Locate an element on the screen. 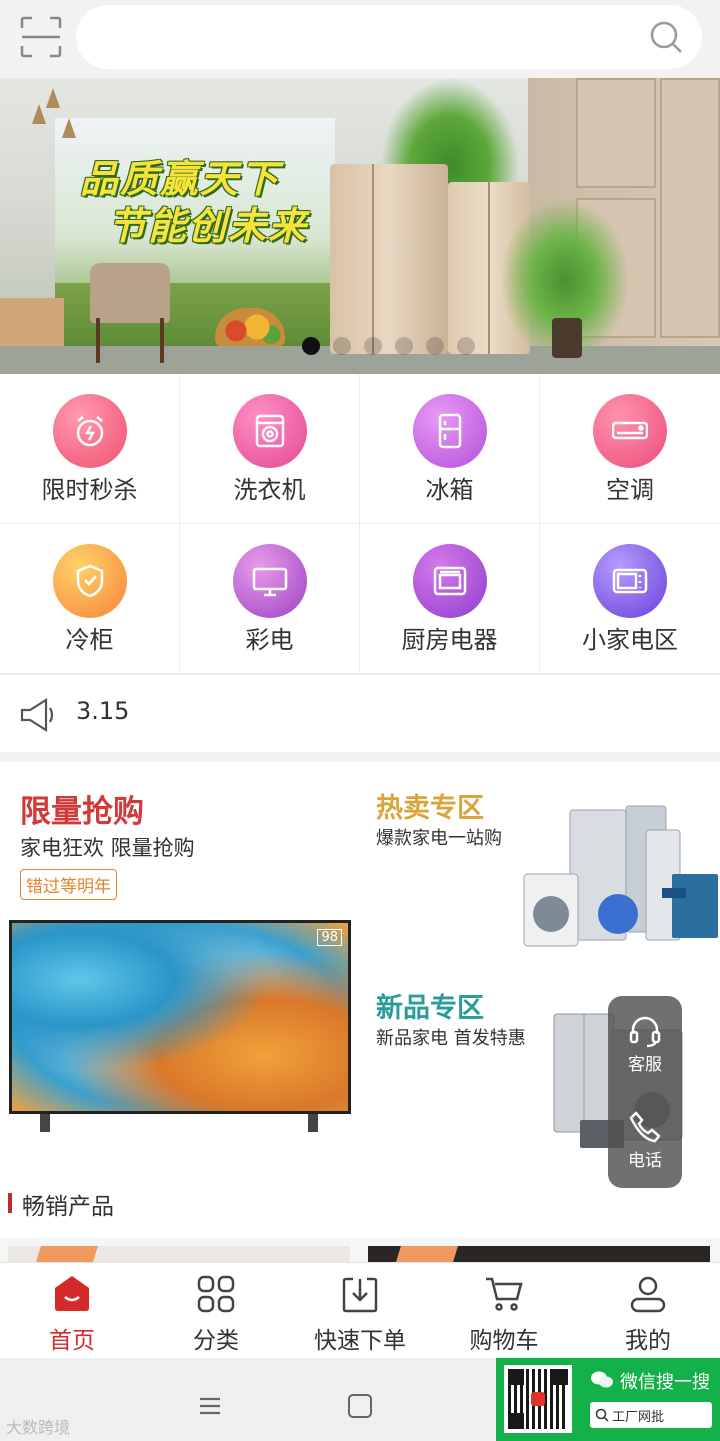 This screenshot has width=720, height=1441. category-flash-sale: 限时秒杀 is located at coordinates (90, 449).